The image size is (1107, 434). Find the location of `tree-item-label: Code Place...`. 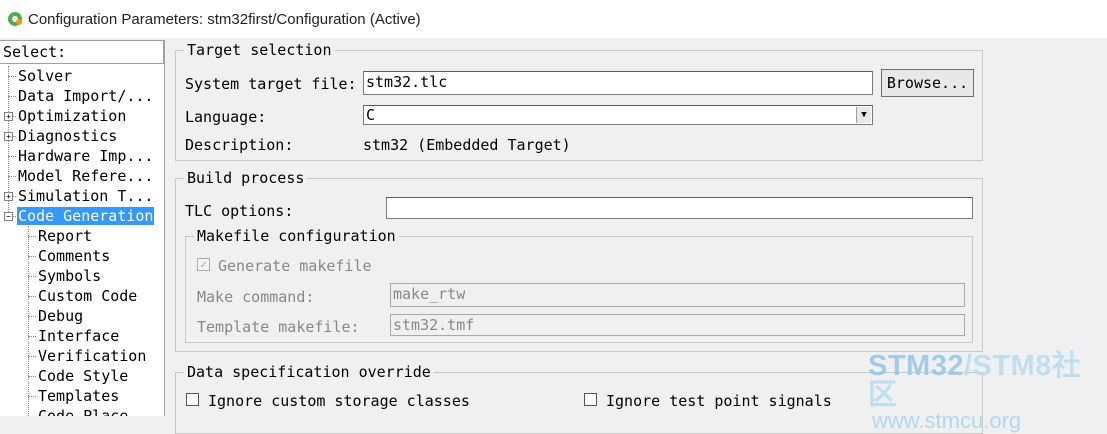

tree-item-label: Code Place... is located at coordinates (97, 411).